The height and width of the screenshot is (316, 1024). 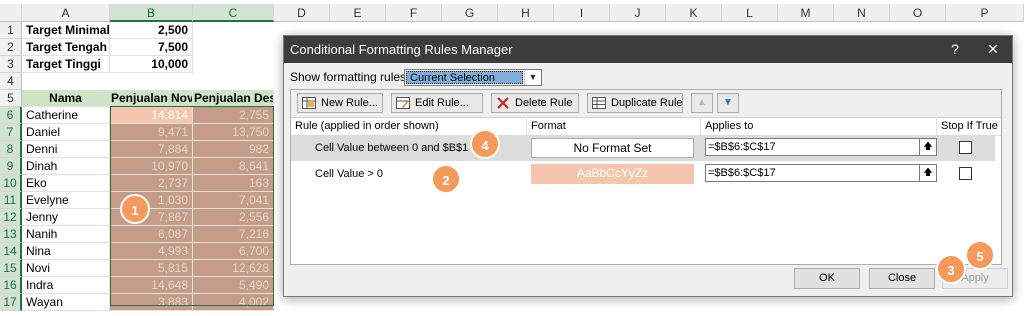 I want to click on target-value: 10,000, so click(x=151, y=64).